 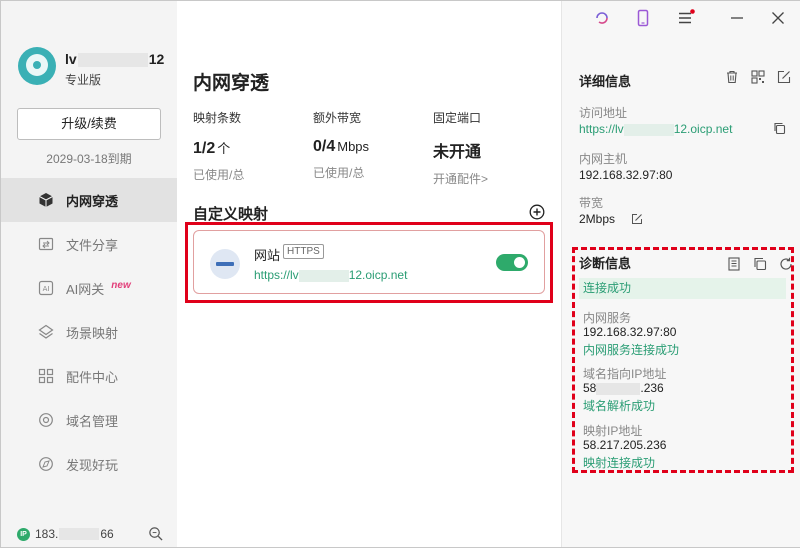 What do you see at coordinates (46, 244) in the screenshot?
I see `folder-share-icon` at bounding box center [46, 244].